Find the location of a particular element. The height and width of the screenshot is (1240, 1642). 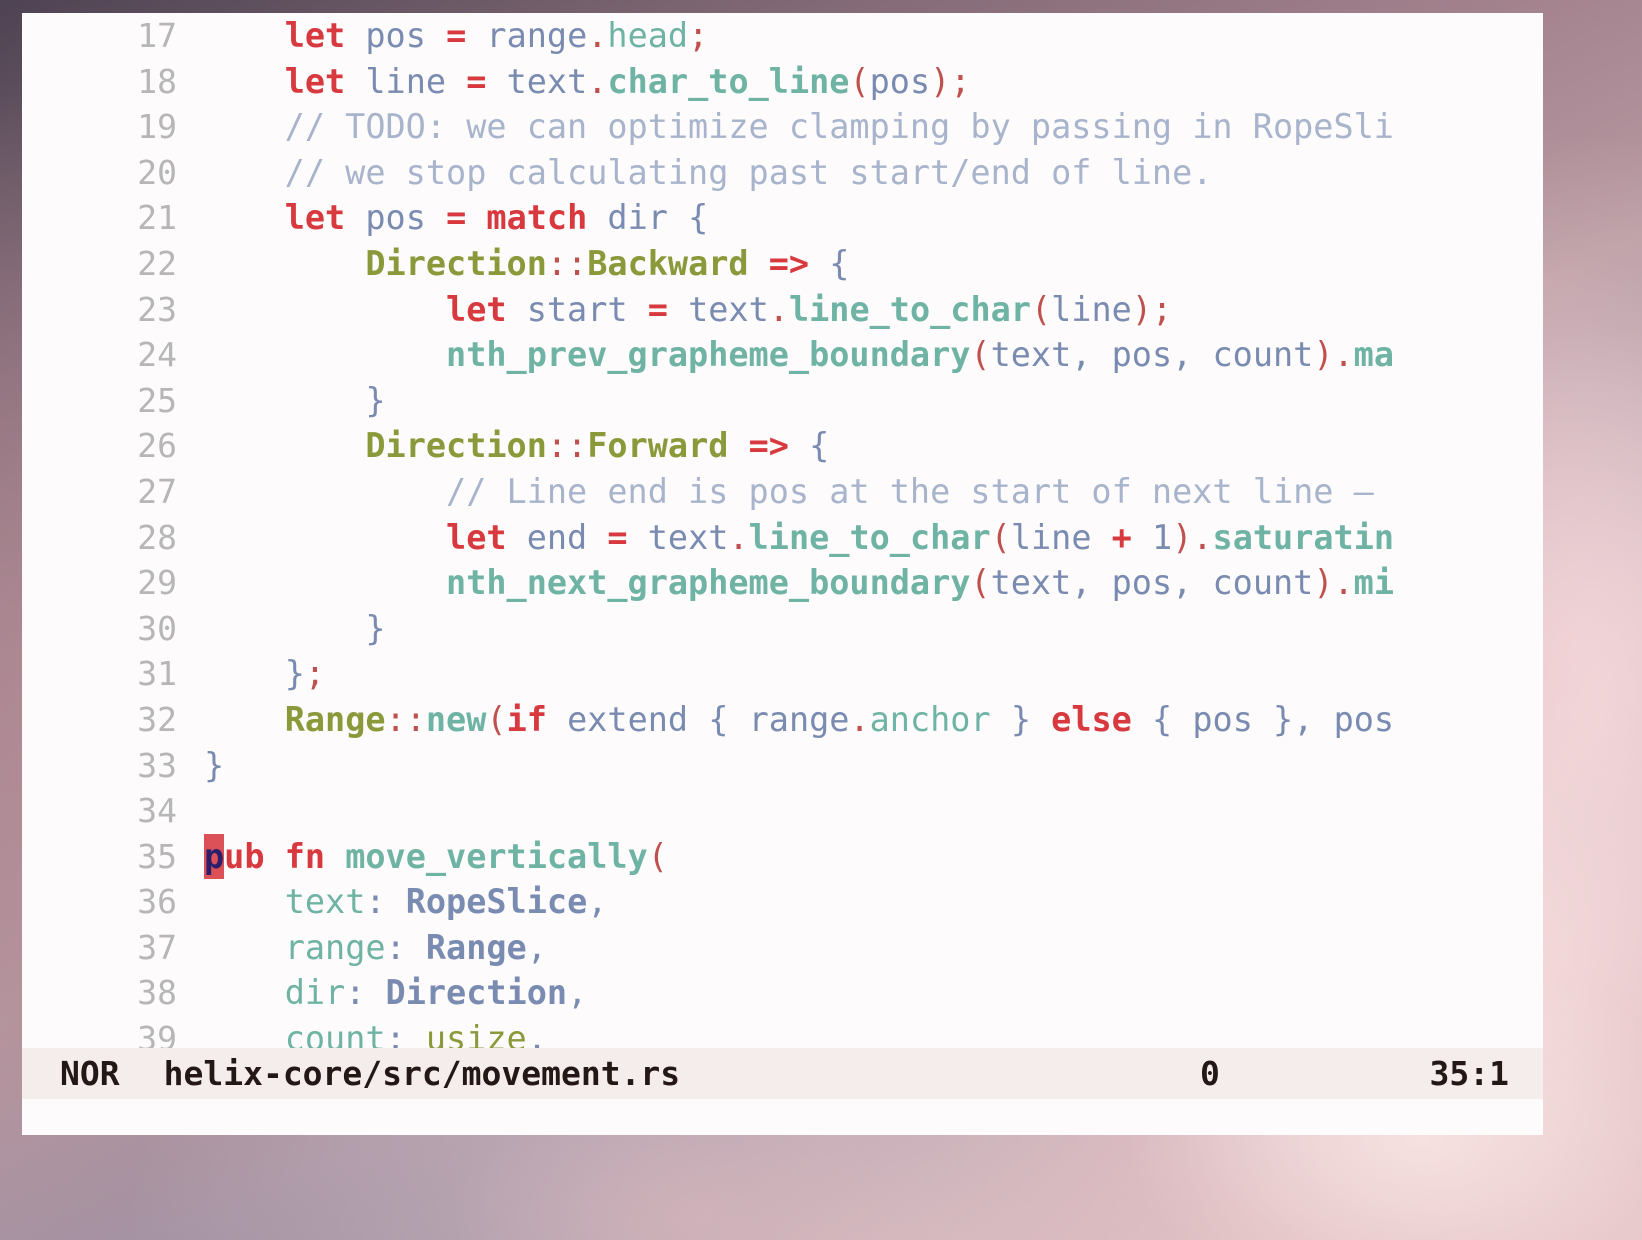

code-line: 33 } is located at coordinates (782, 766).